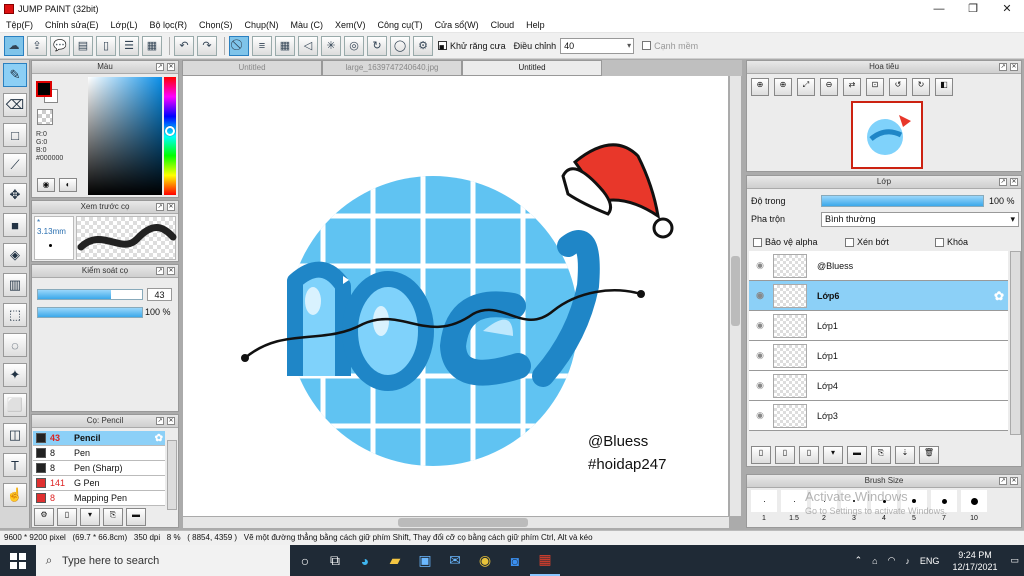  I want to click on layer-folder-icon: ▬, so click(857, 455).